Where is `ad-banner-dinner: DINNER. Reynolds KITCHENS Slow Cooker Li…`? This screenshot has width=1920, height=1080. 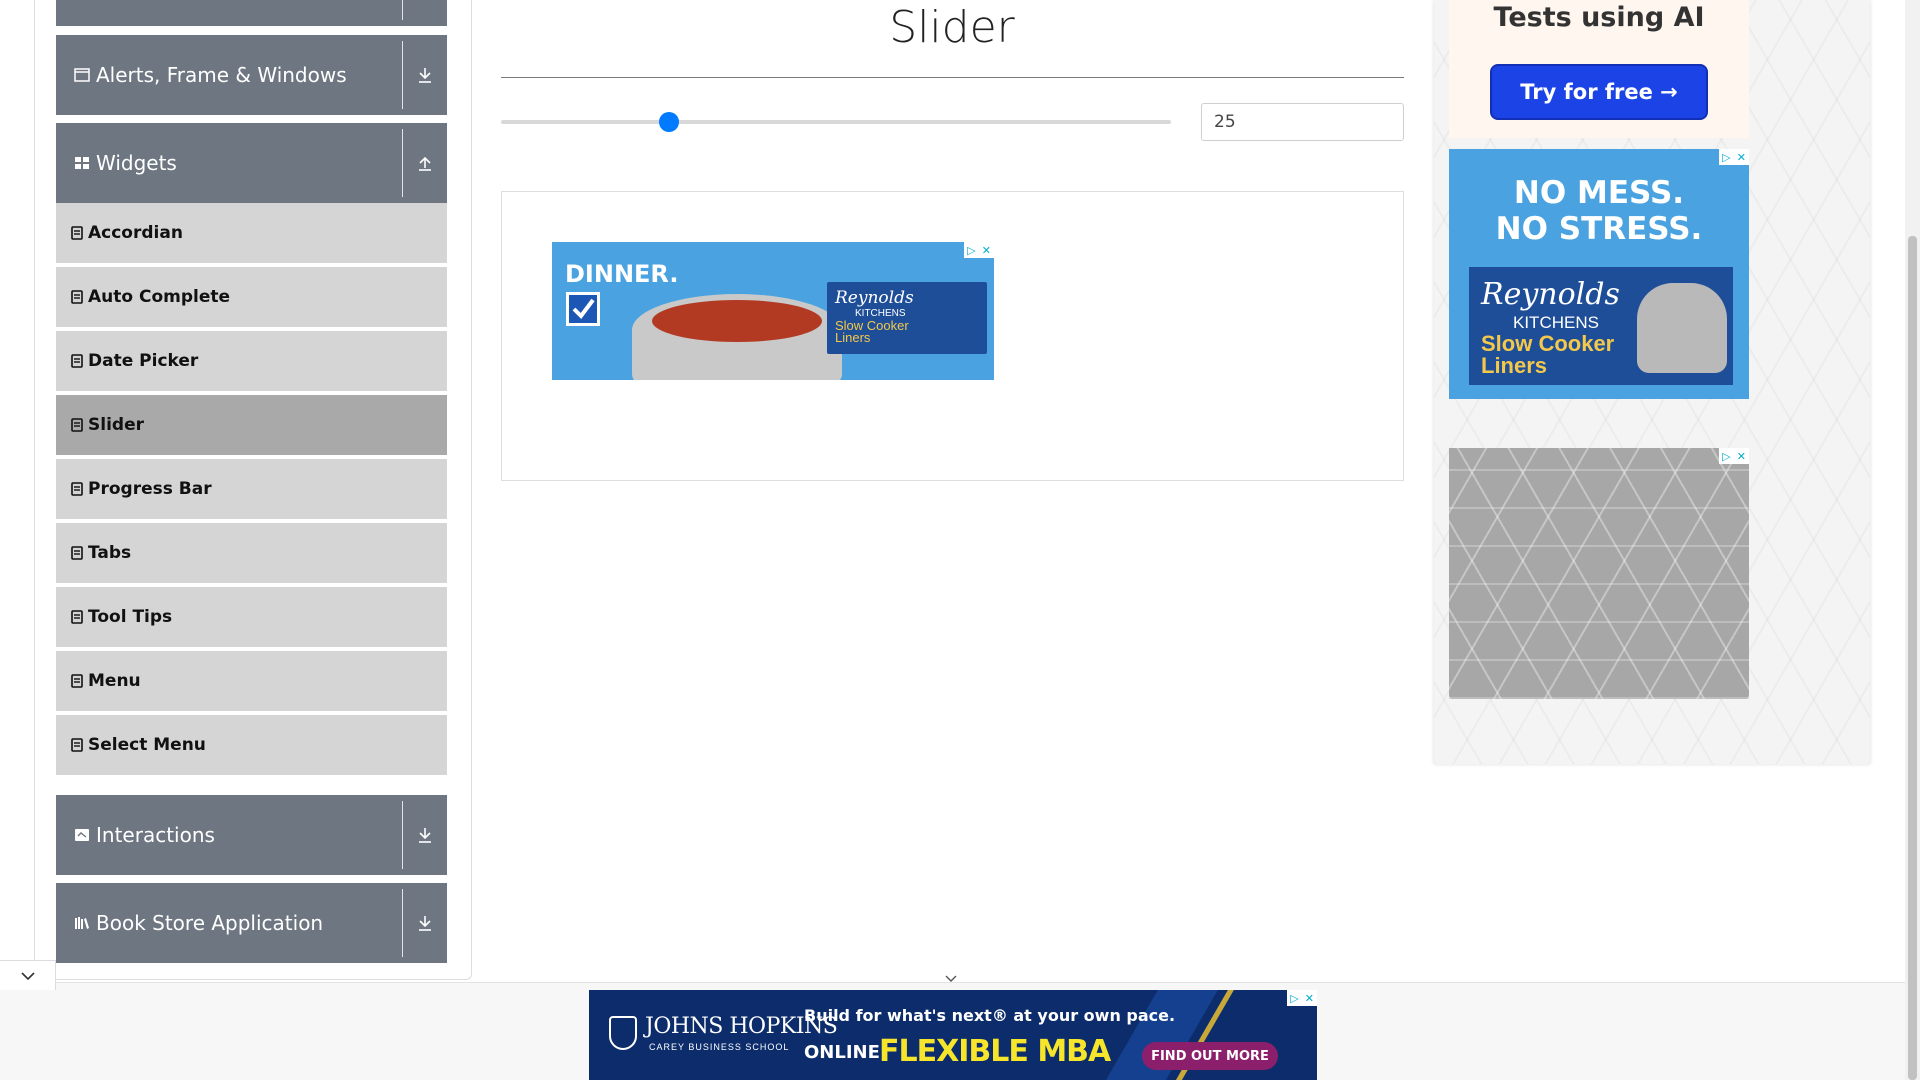
ad-banner-dinner: DINNER. Reynolds KITCHENS Slow Cooker Li… is located at coordinates (773, 311).